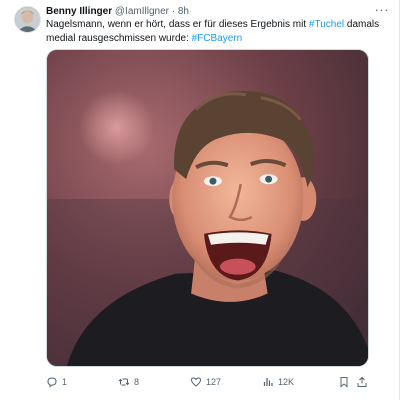 This screenshot has height=400, width=400. What do you see at coordinates (124, 382) in the screenshot?
I see `repost-icon` at bounding box center [124, 382].